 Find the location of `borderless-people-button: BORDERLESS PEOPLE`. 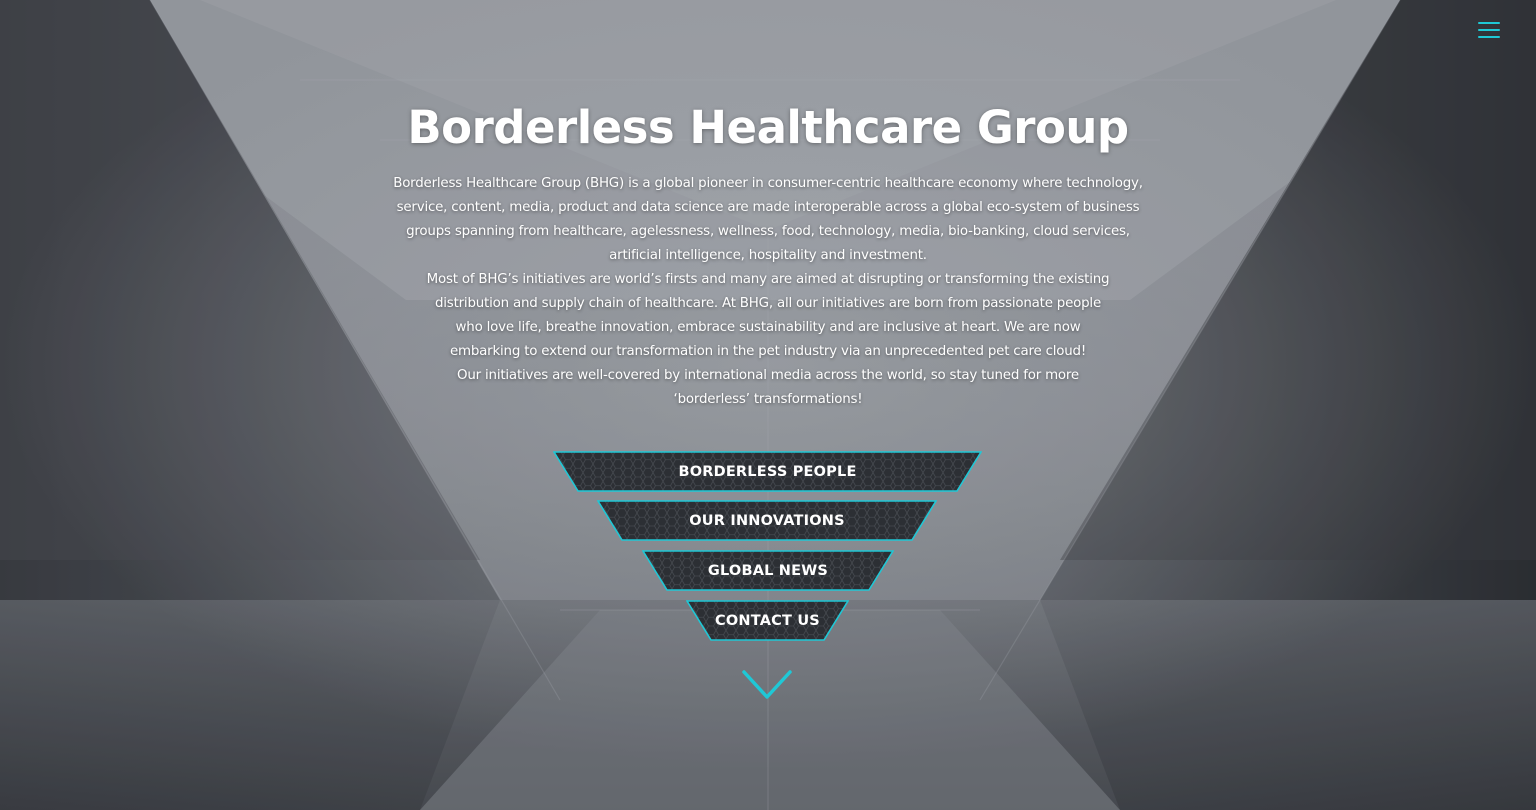

borderless-people-button: BORDERLESS PEOPLE is located at coordinates (767, 471).